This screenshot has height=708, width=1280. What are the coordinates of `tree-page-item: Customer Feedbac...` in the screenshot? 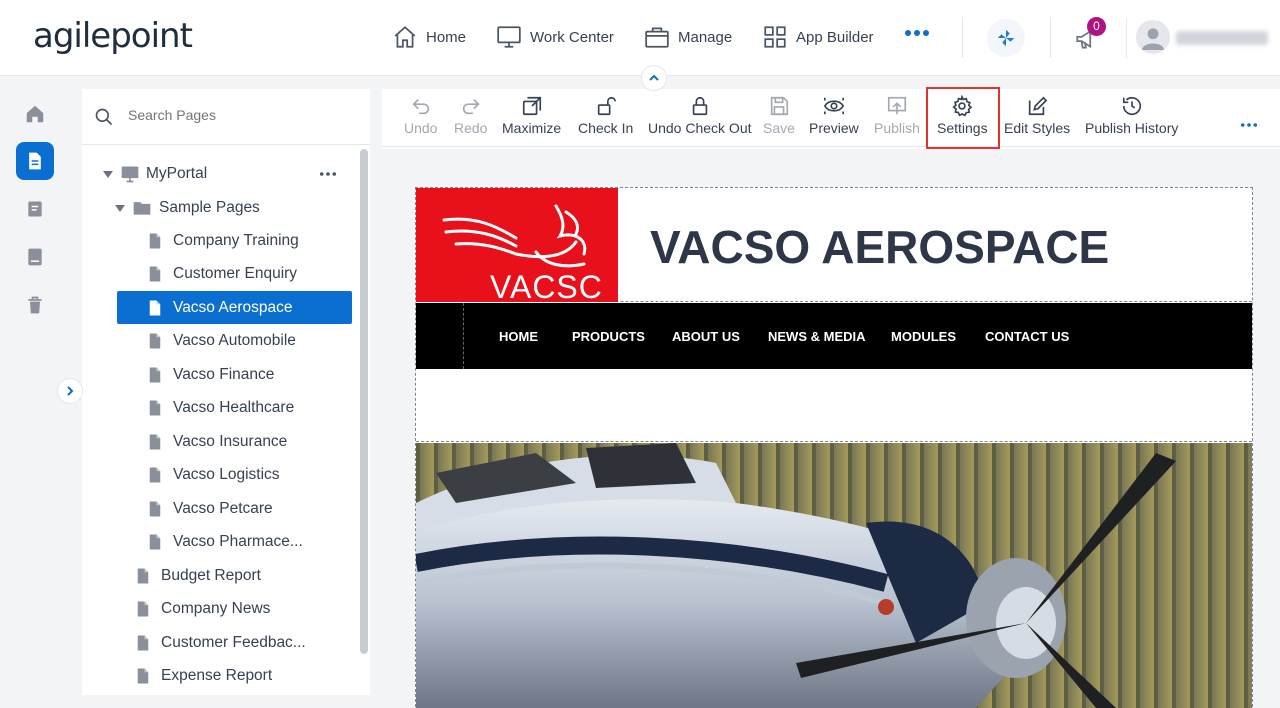 It's located at (220, 642).